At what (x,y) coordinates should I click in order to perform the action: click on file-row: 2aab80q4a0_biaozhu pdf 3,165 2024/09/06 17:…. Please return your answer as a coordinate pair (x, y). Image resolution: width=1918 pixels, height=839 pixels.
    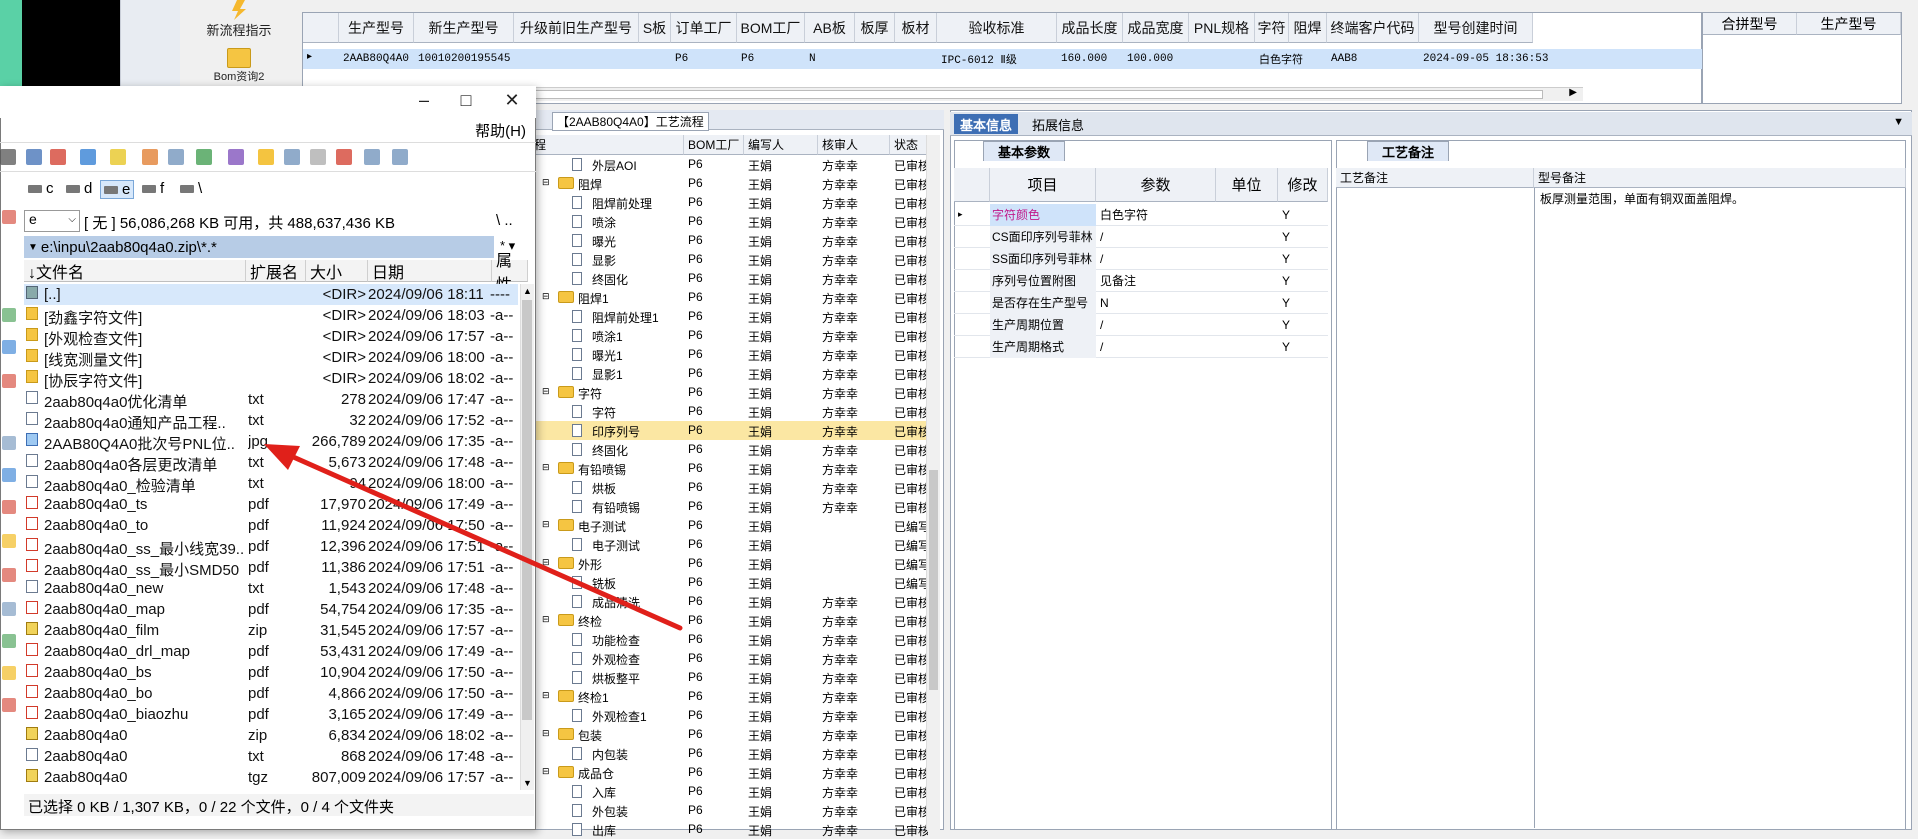
    Looking at the image, I should click on (271, 714).